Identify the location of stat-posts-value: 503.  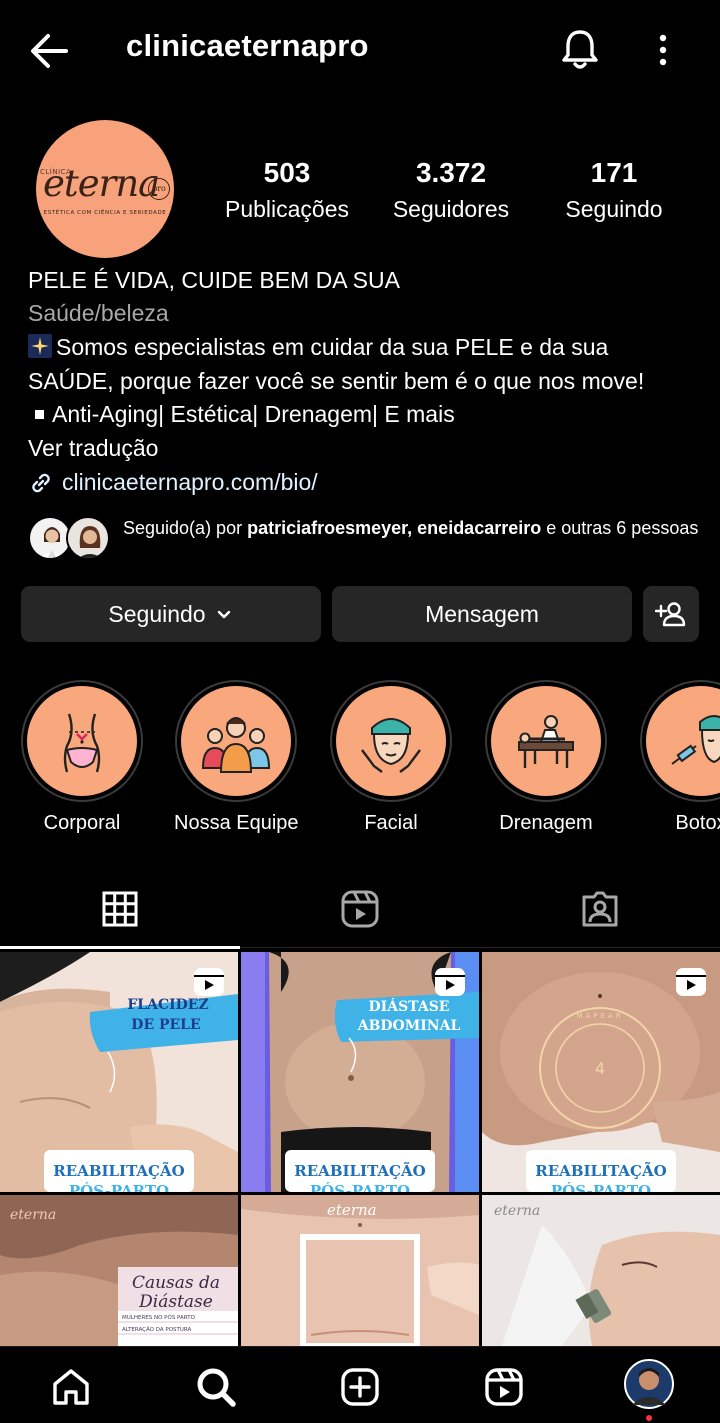
(287, 172).